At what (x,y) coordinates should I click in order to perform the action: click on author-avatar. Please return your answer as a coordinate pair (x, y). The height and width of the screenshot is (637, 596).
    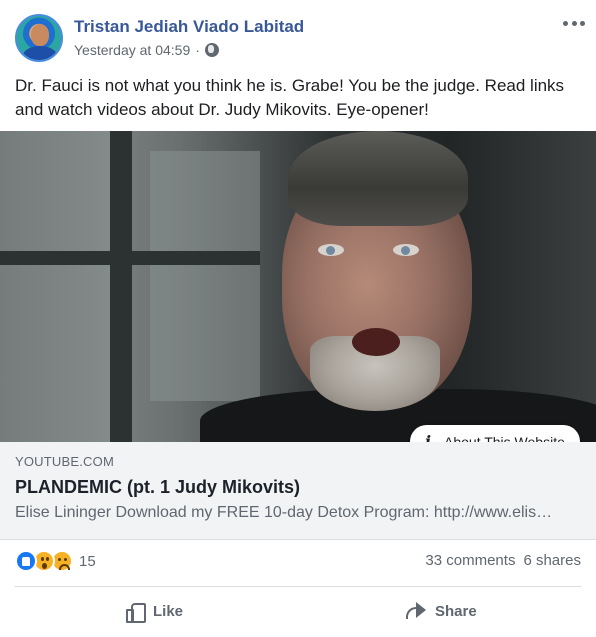
    Looking at the image, I should click on (39, 38).